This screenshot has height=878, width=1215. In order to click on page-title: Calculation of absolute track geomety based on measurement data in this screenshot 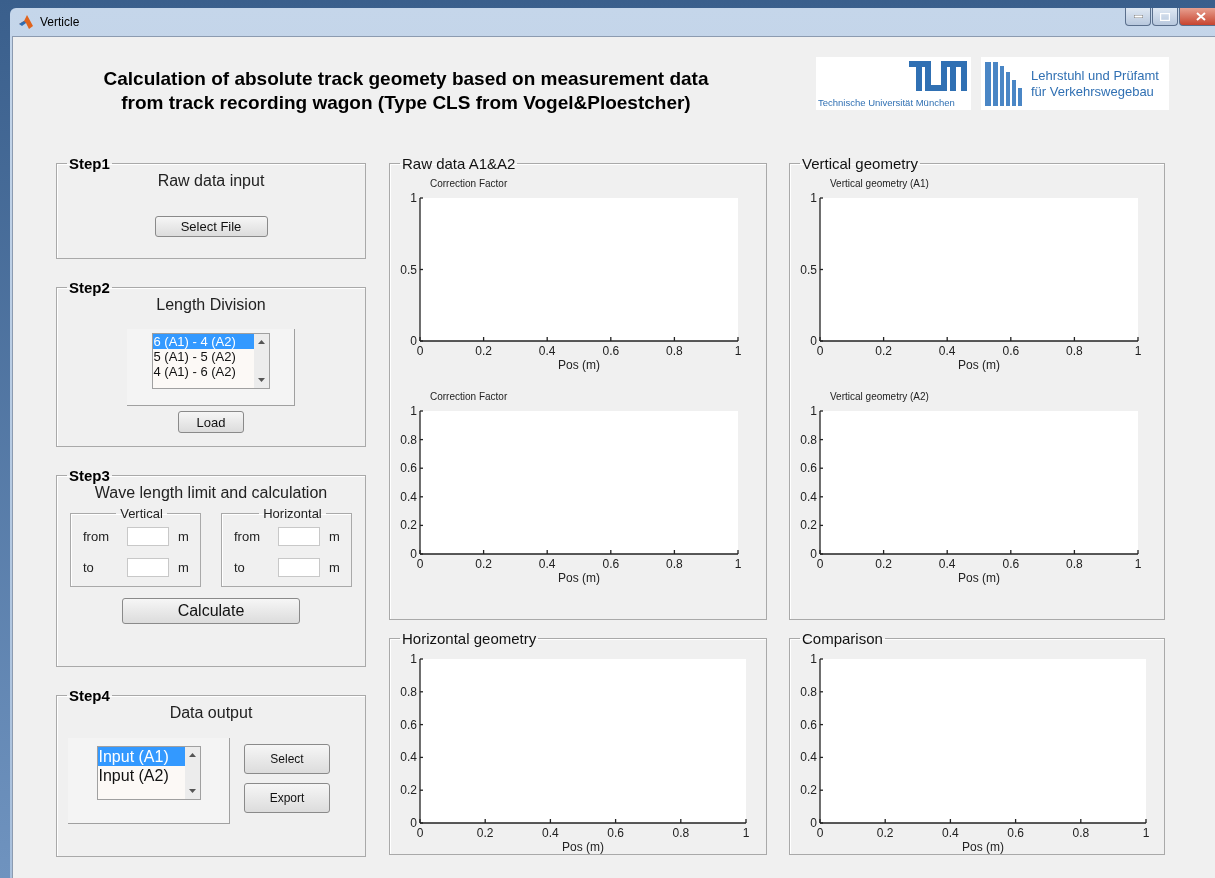, I will do `click(406, 79)`.